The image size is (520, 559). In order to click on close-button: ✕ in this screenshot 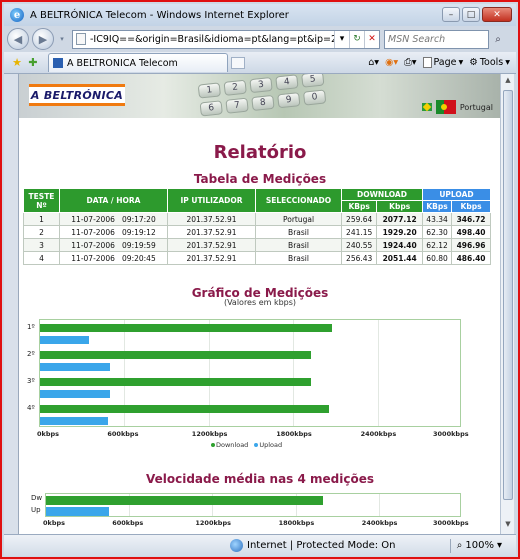, I will do `click(497, 14)`.